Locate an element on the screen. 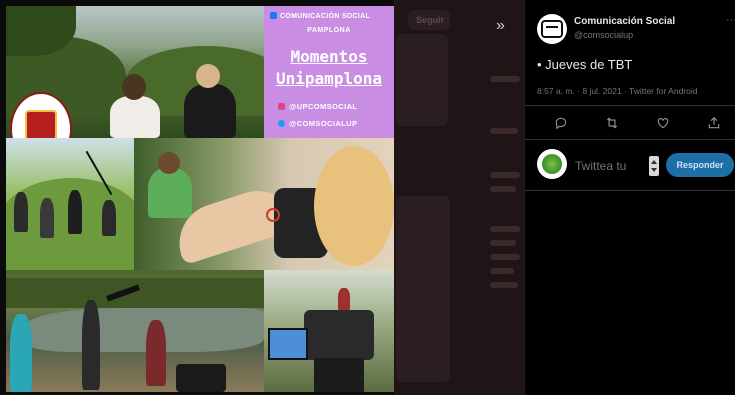 This screenshot has width=735, height=395. instagram-handle: @UPCOMSOCIAL is located at coordinates (317, 106).